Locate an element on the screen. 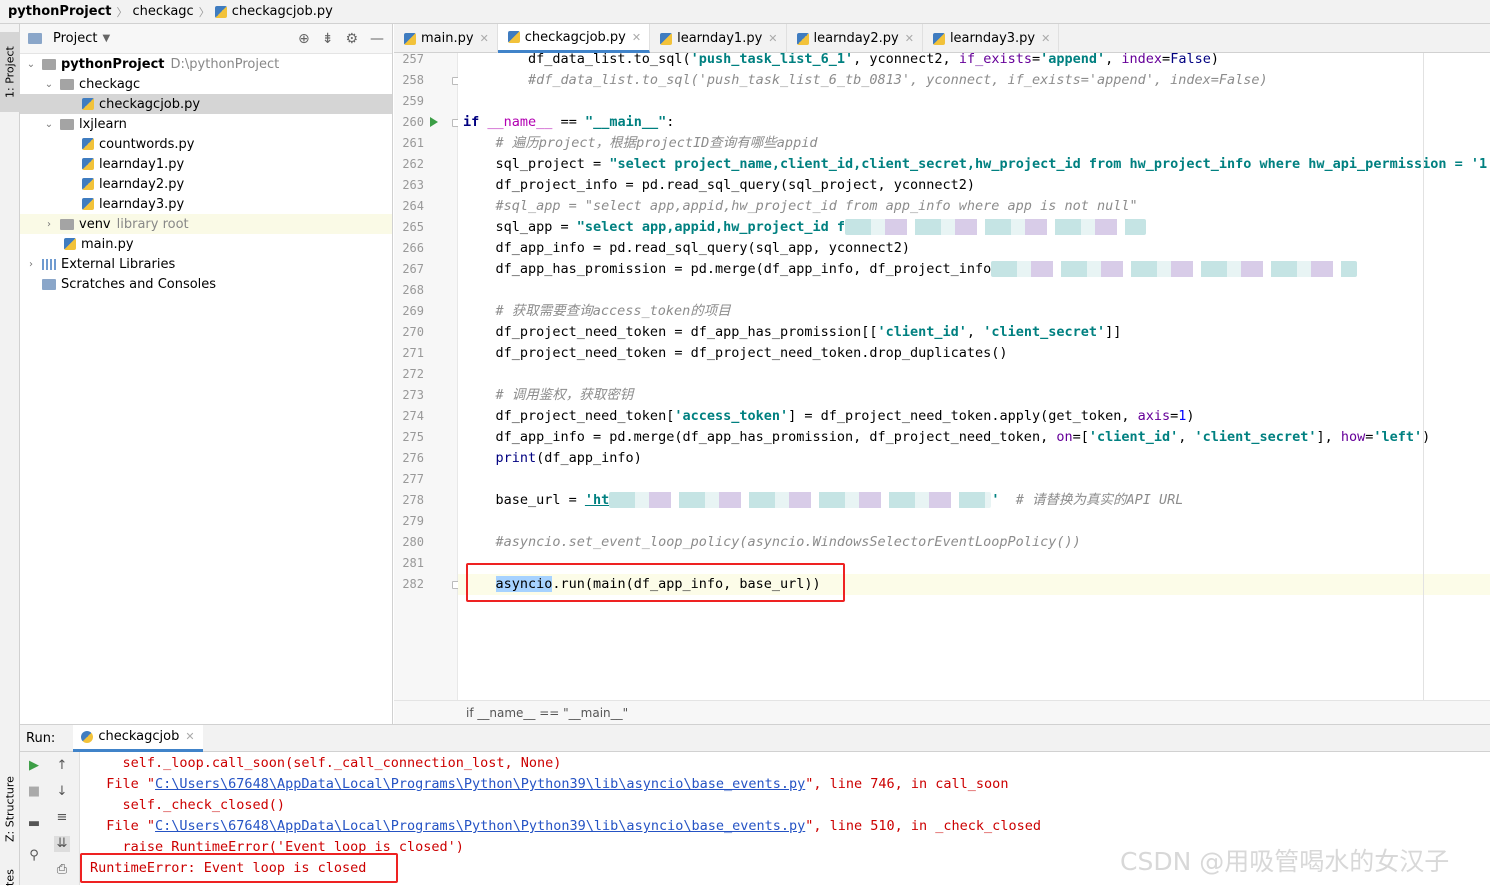  code-text: df_project_need_token[ is located at coordinates (569, 416).